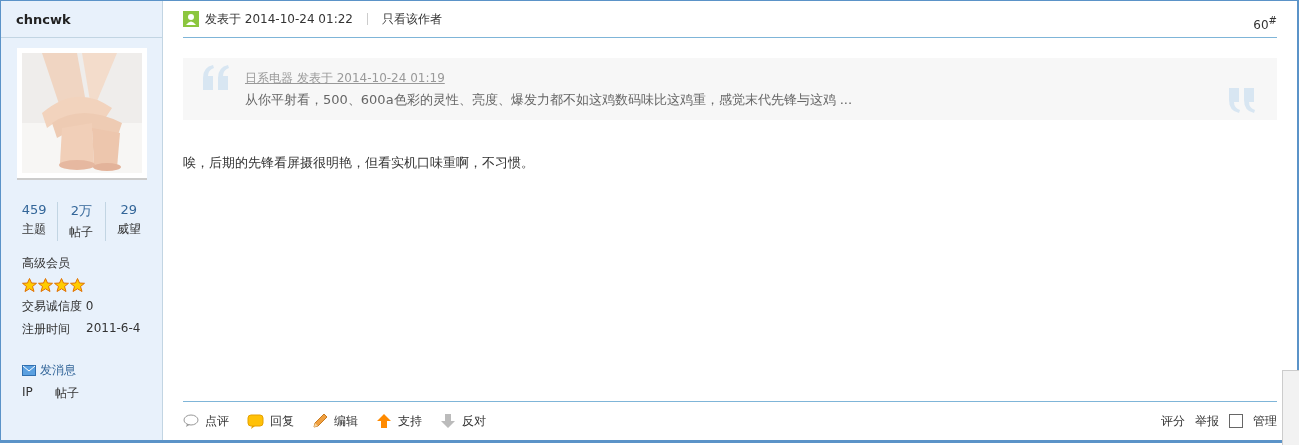 Image resolution: width=1299 pixels, height=445 pixels. What do you see at coordinates (191, 421) in the screenshot?
I see `speech-bubble-icon` at bounding box center [191, 421].